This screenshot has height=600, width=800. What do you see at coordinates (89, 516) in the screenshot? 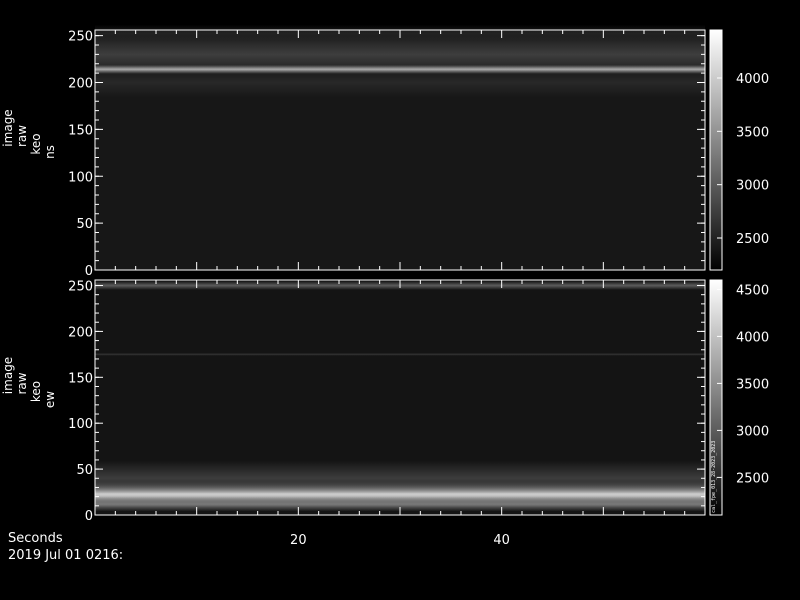
I see `y-tick-label-2-0: 0` at bounding box center [89, 516].